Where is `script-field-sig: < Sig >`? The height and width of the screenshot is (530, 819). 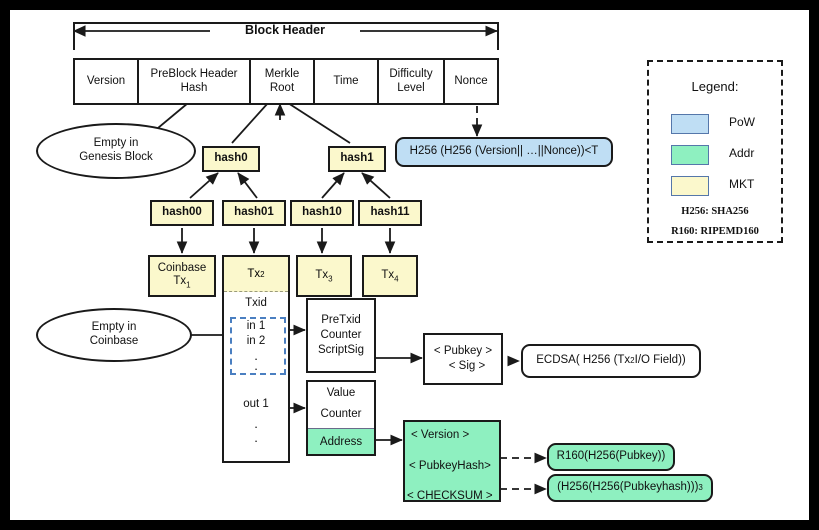
script-field-sig: < Sig > is located at coordinates (467, 366).